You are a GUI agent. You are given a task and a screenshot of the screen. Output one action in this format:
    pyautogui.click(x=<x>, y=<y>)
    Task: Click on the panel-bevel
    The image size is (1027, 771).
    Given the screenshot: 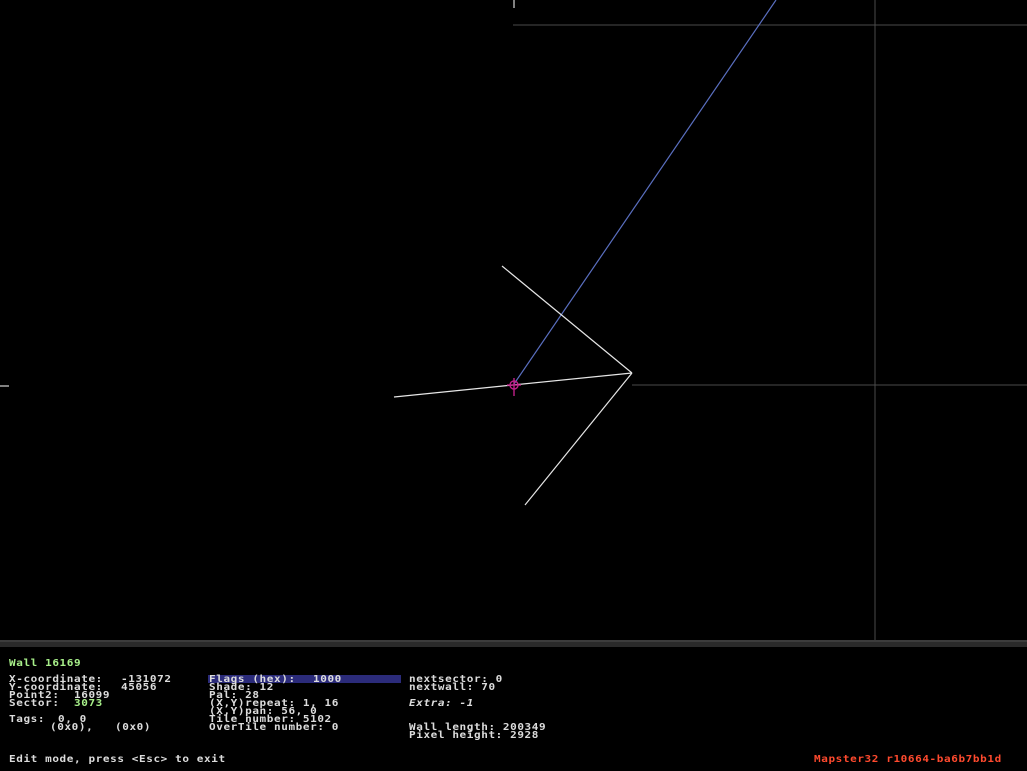 What is the action you would take?
    pyautogui.click(x=513, y=644)
    